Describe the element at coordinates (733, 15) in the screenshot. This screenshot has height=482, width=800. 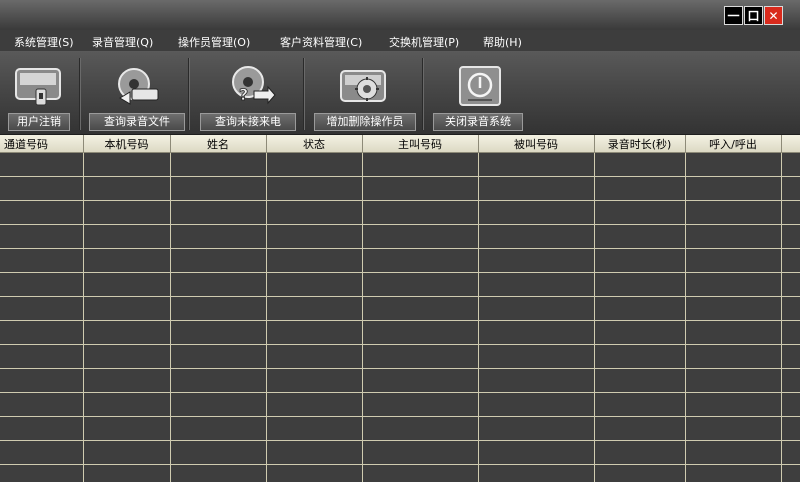
I see `minimize-button: 一` at that location.